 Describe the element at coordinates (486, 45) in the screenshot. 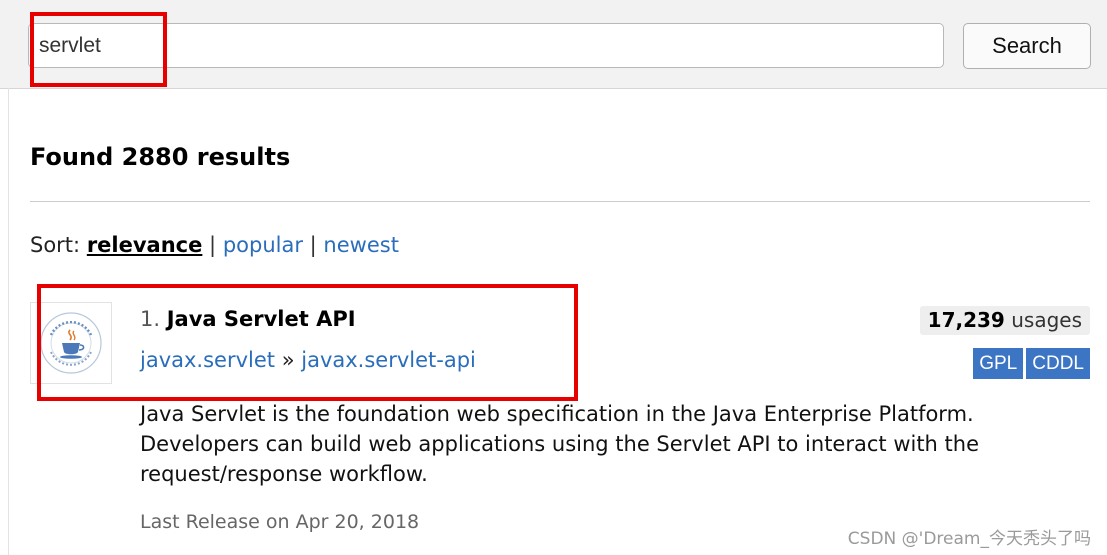

I see `search-input` at that location.